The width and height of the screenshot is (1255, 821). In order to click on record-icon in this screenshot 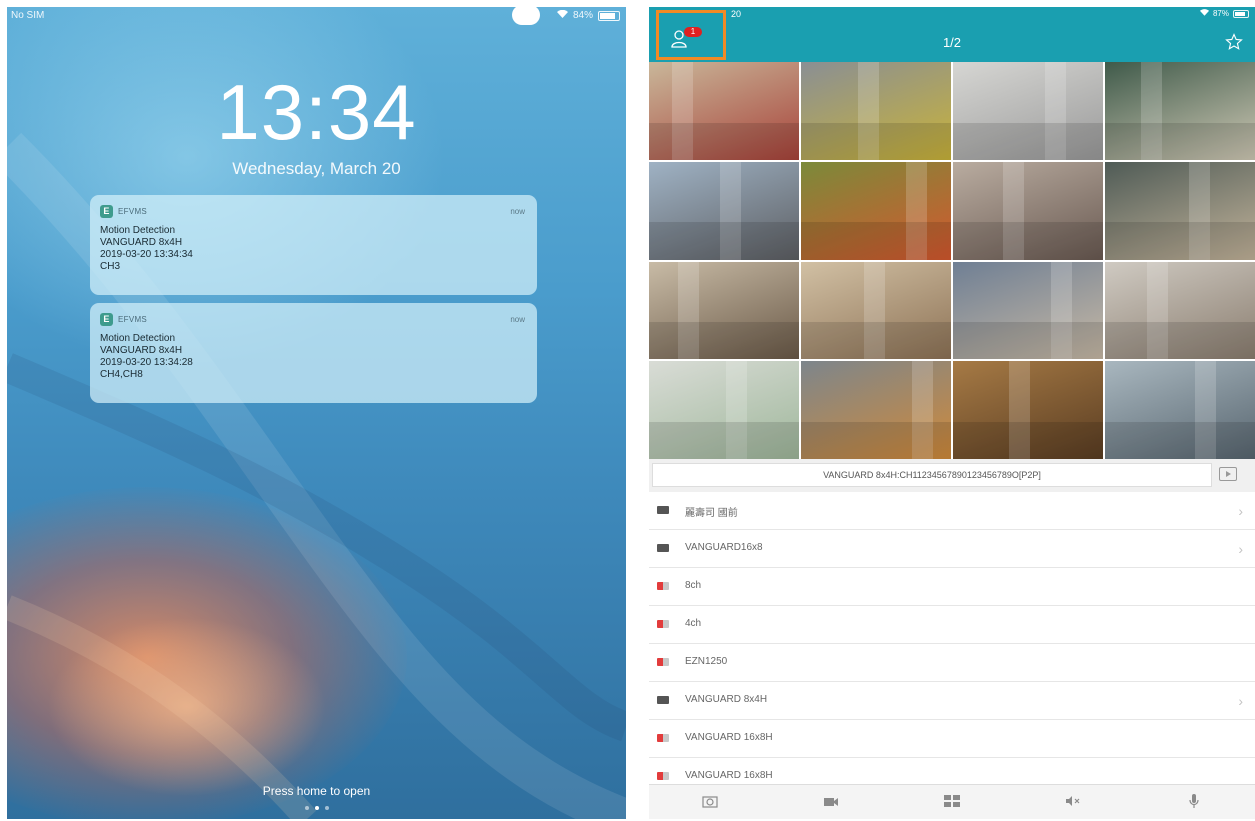, I will do `click(831, 802)`.